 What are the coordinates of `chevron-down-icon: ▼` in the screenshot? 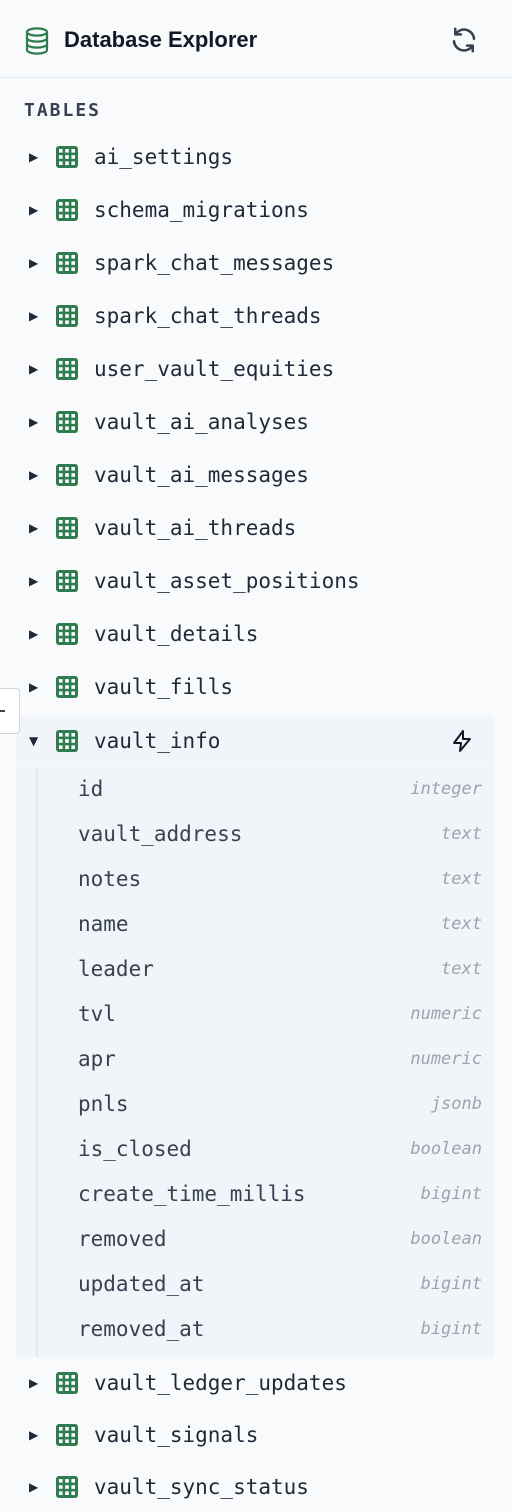 It's located at (33, 741).